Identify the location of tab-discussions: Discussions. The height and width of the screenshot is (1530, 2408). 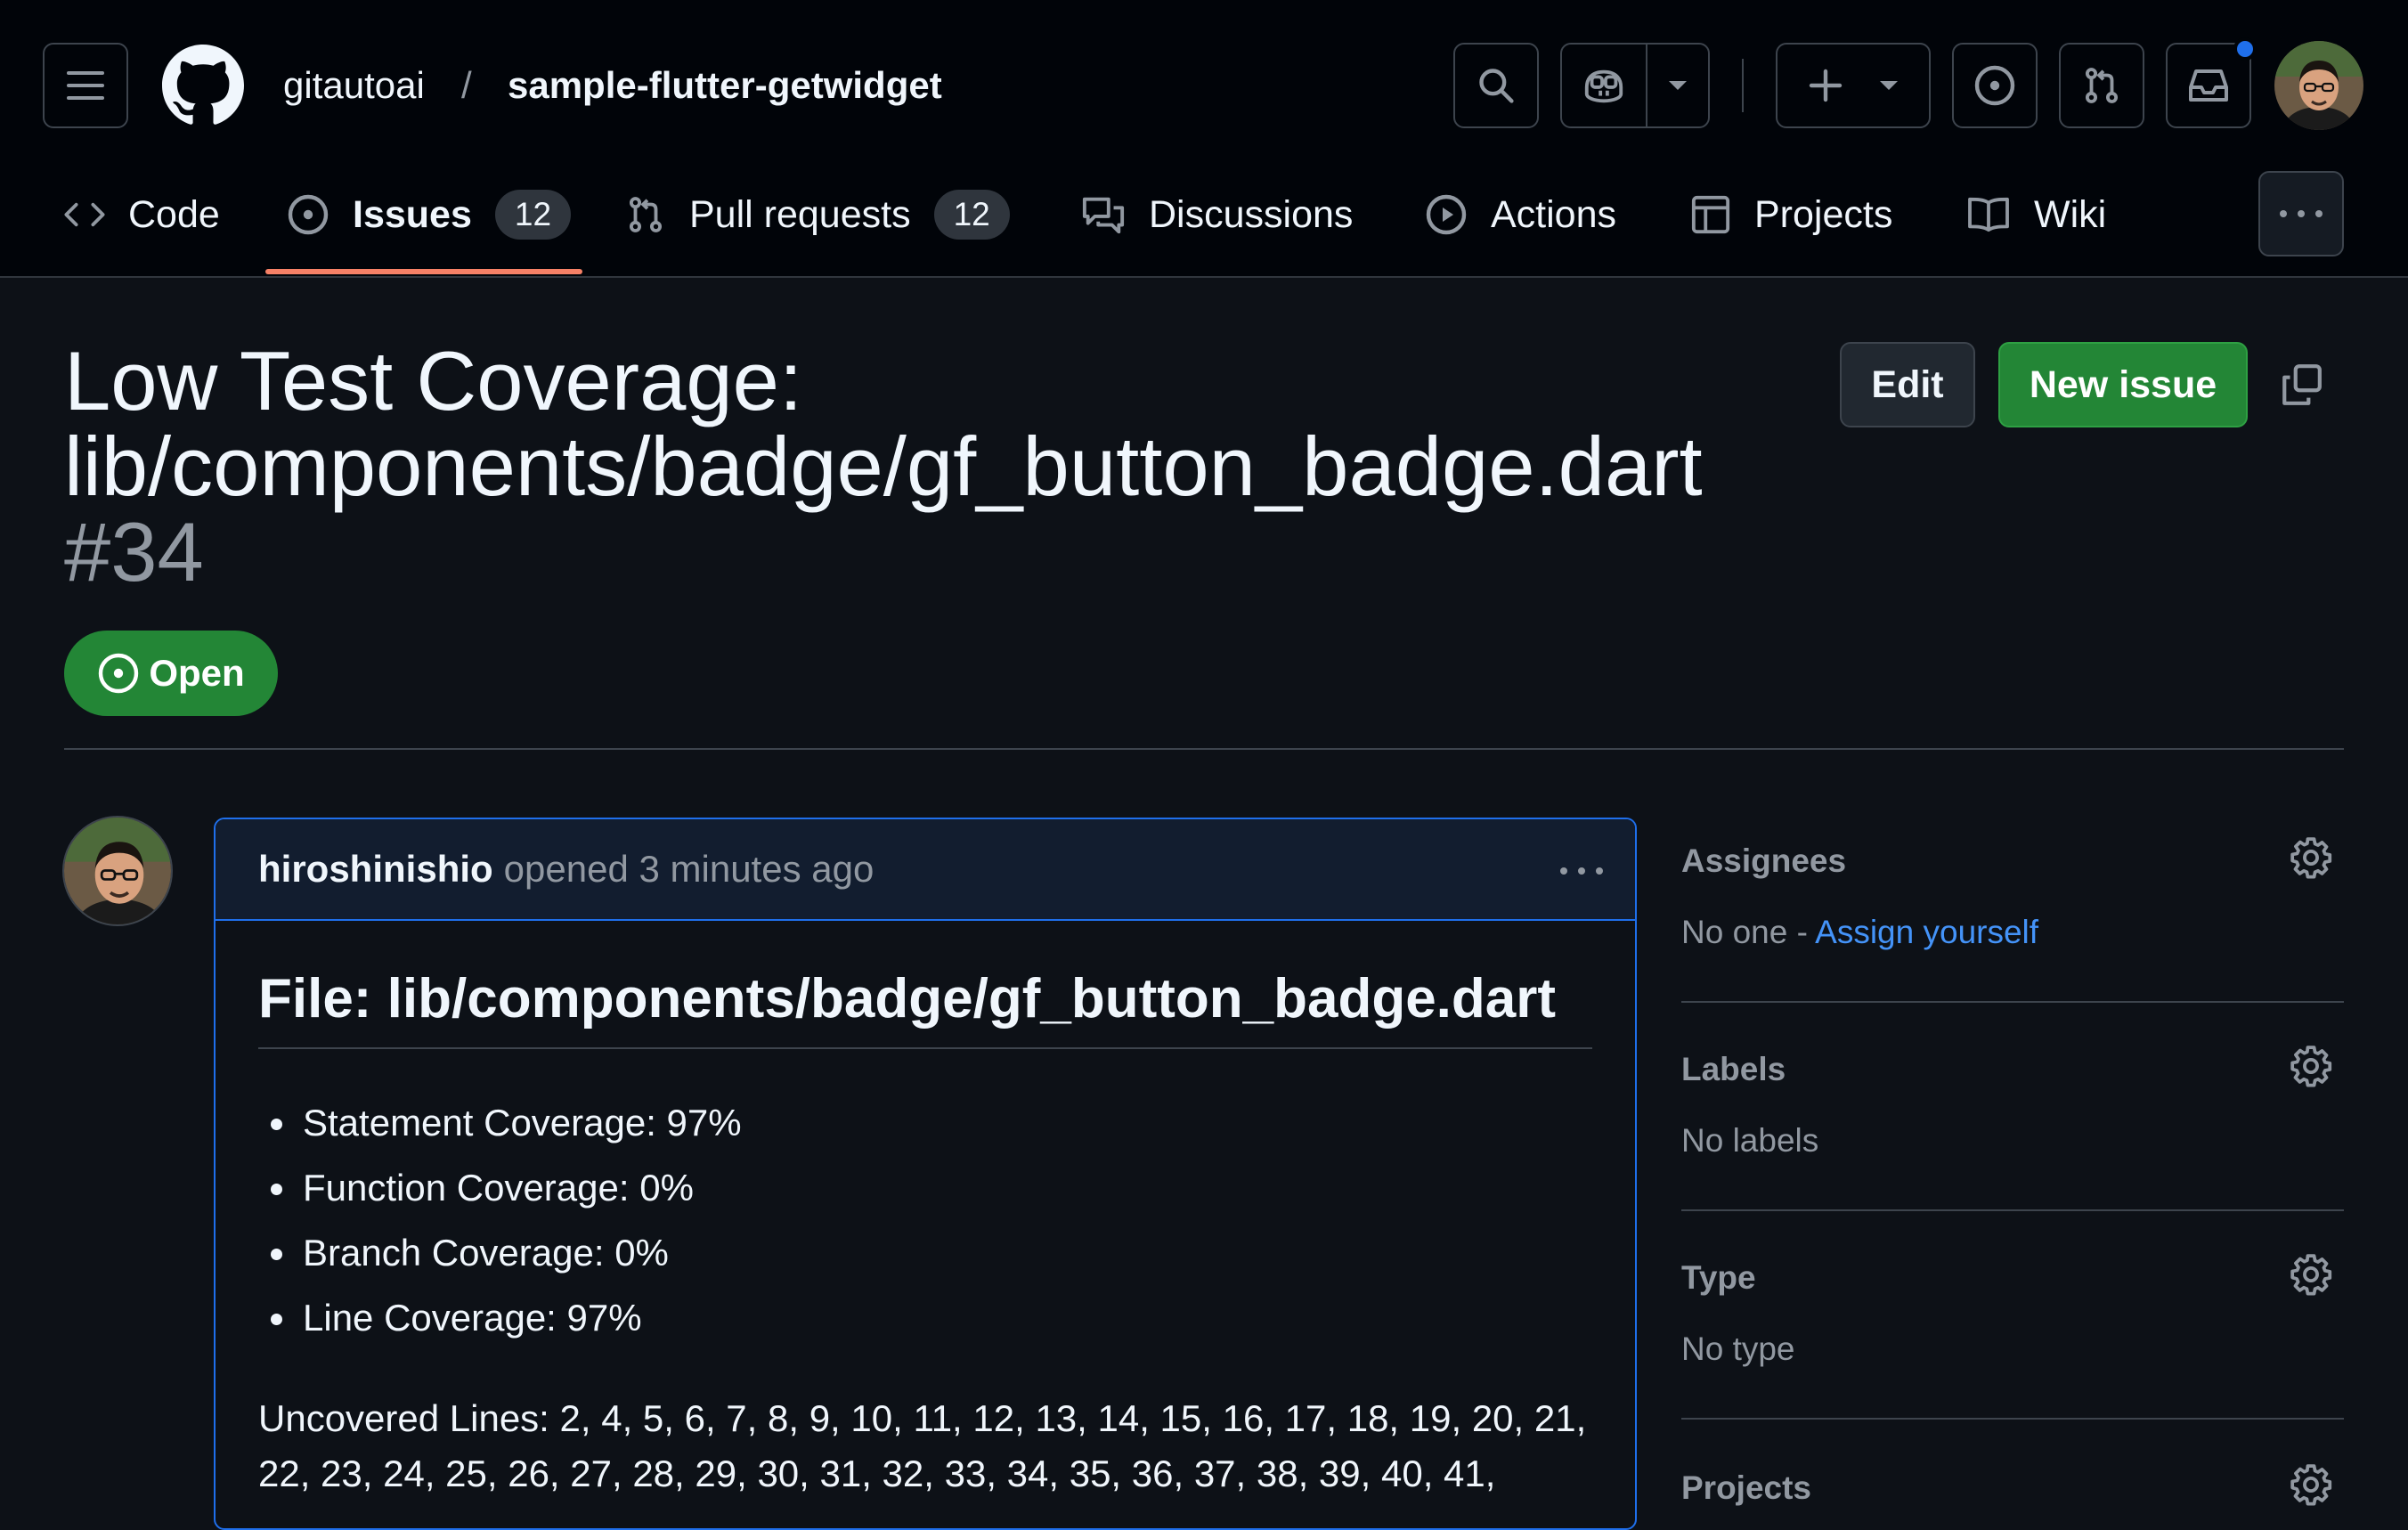
(1217, 214).